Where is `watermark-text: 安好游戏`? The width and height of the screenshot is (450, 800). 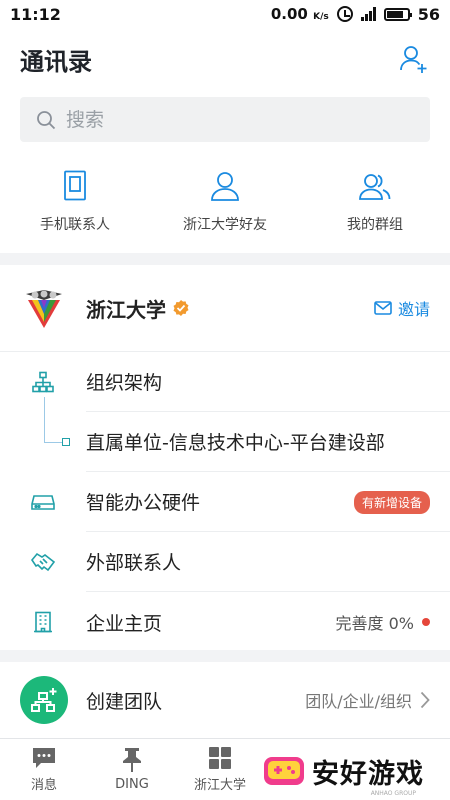
watermark-text: 安好游戏 is located at coordinates (368, 774).